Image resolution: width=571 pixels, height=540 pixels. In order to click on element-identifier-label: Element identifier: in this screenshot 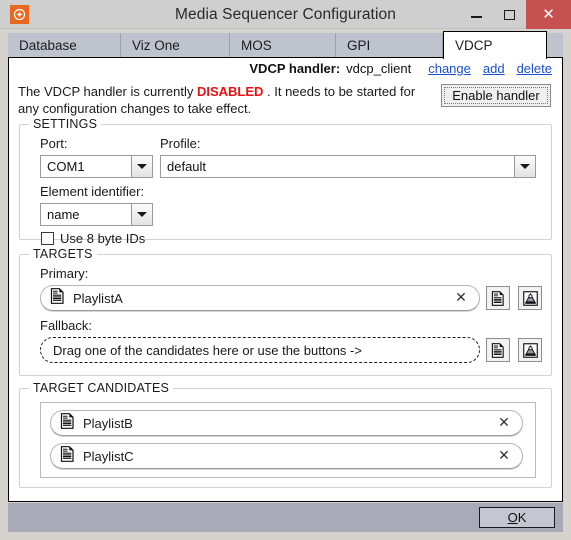, I will do `click(92, 191)`.